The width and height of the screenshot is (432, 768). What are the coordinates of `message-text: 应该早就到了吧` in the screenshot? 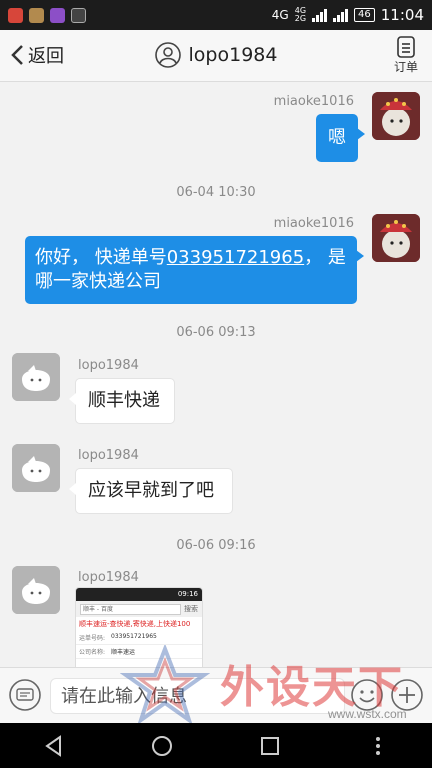 It's located at (151, 490).